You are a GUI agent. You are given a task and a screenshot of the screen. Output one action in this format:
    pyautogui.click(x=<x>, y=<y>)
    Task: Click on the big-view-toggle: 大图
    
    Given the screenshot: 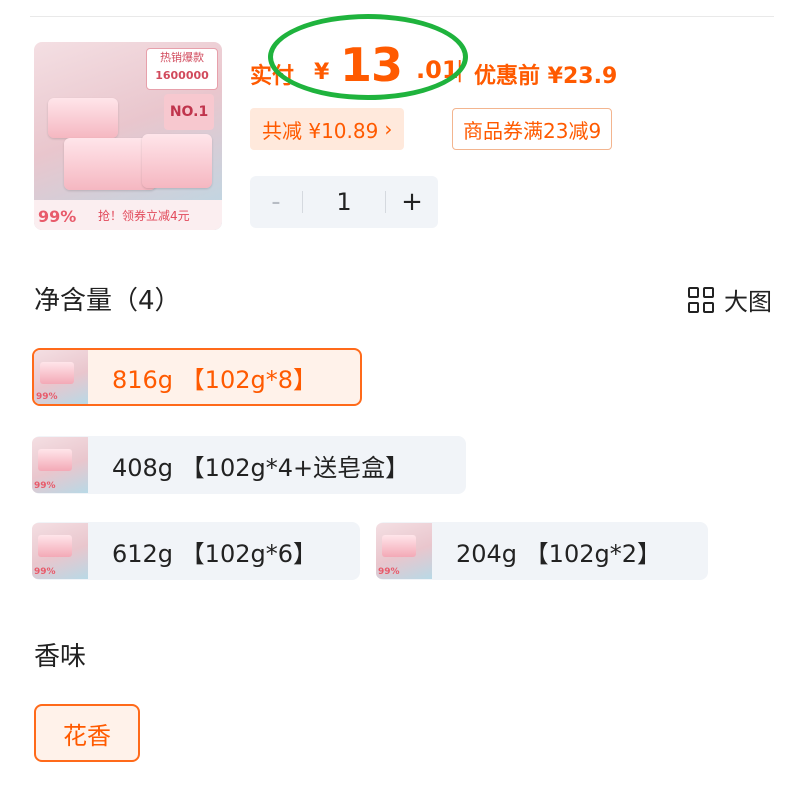 What is the action you would take?
    pyautogui.click(x=730, y=299)
    